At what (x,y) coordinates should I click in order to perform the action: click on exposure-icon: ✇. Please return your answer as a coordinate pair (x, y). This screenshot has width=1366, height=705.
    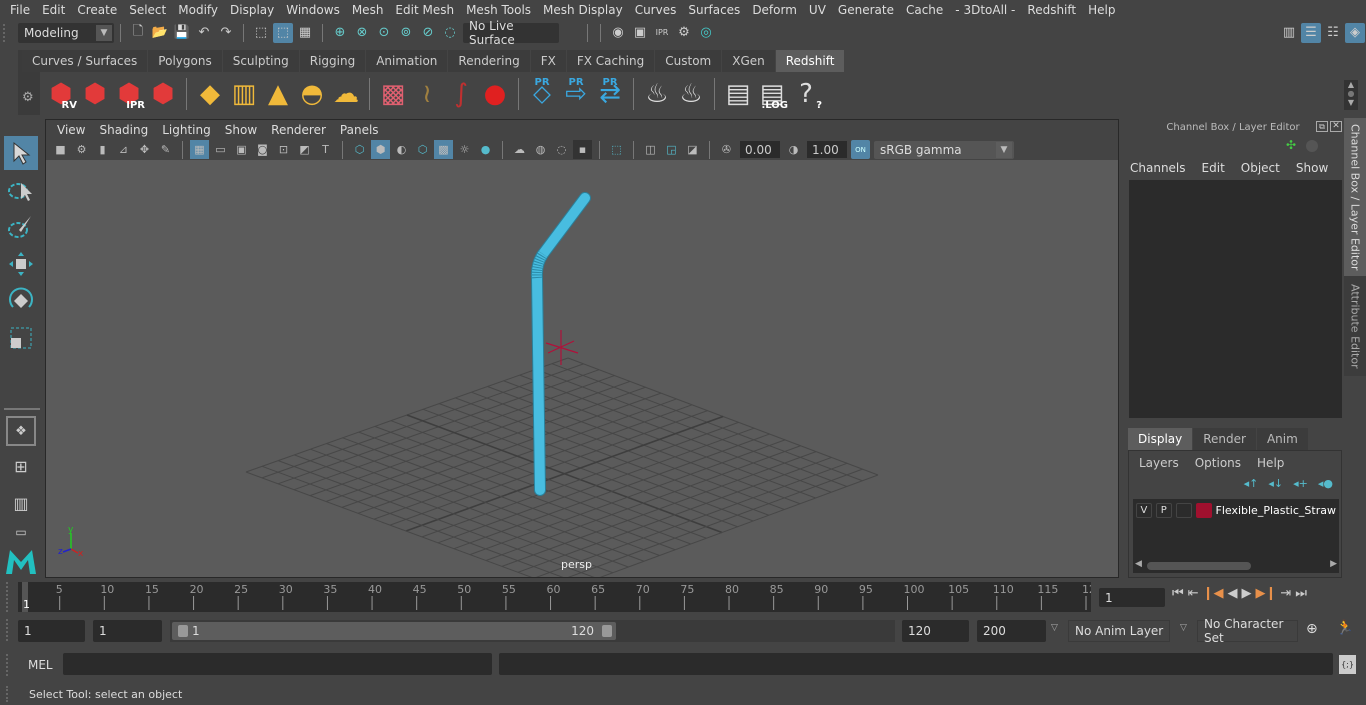
    Looking at the image, I should click on (726, 149).